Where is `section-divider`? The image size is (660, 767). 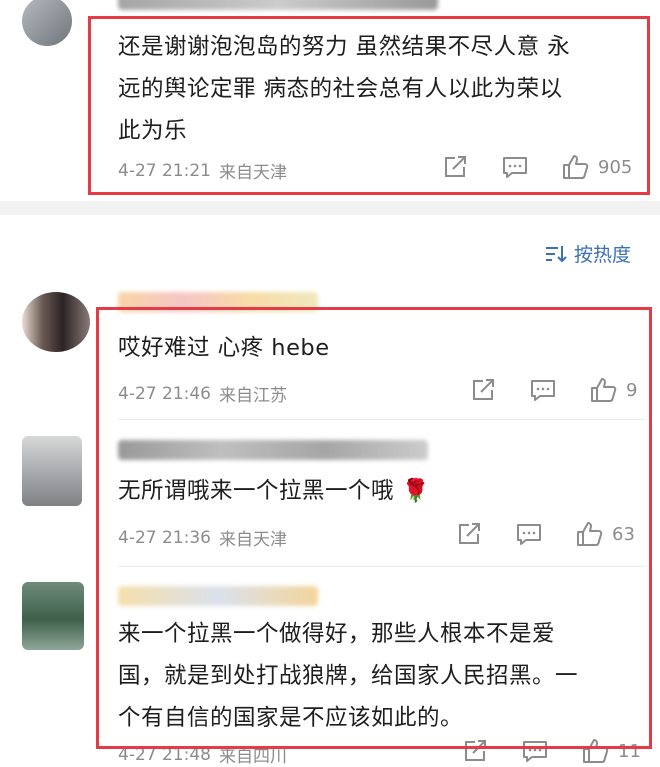 section-divider is located at coordinates (330, 208).